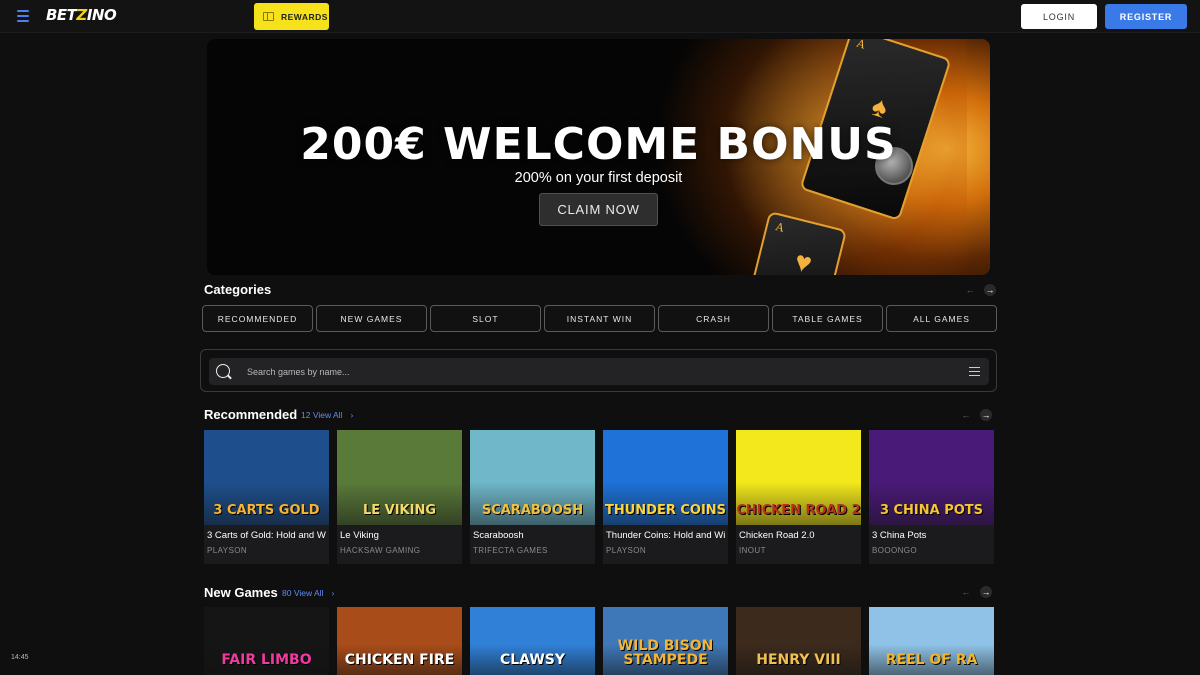 This screenshot has height=675, width=1200. What do you see at coordinates (81, 15) in the screenshot?
I see `site-logo: BETZINO` at bounding box center [81, 15].